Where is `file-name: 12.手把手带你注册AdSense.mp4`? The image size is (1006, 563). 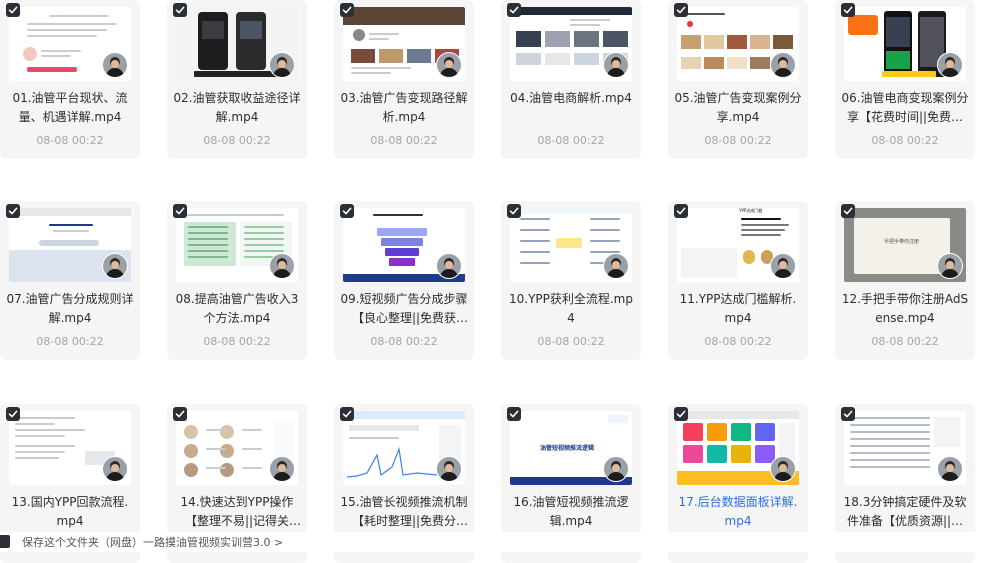
file-name: 12.手把手带你注册AdSense.mp4 is located at coordinates (905, 309).